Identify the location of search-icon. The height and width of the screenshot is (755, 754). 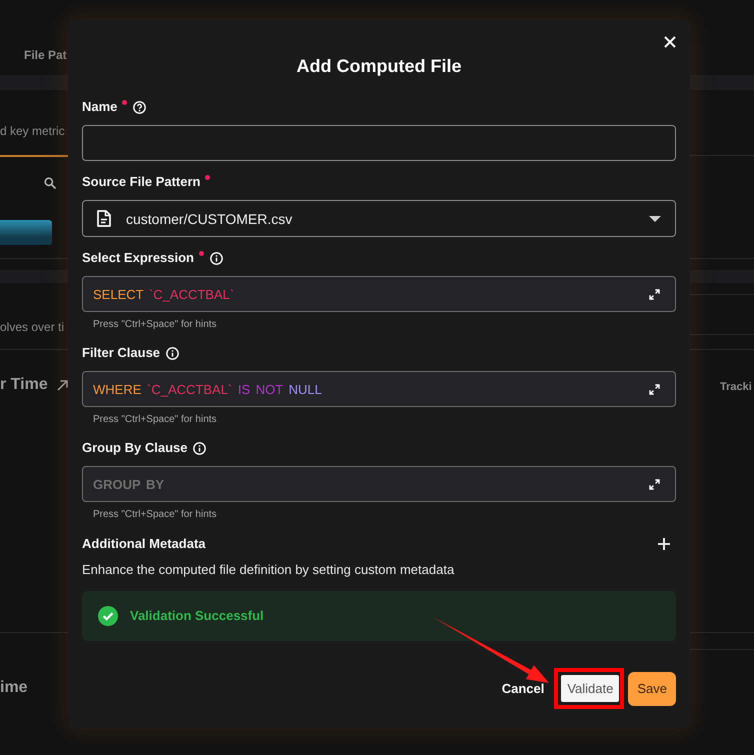
(50, 183).